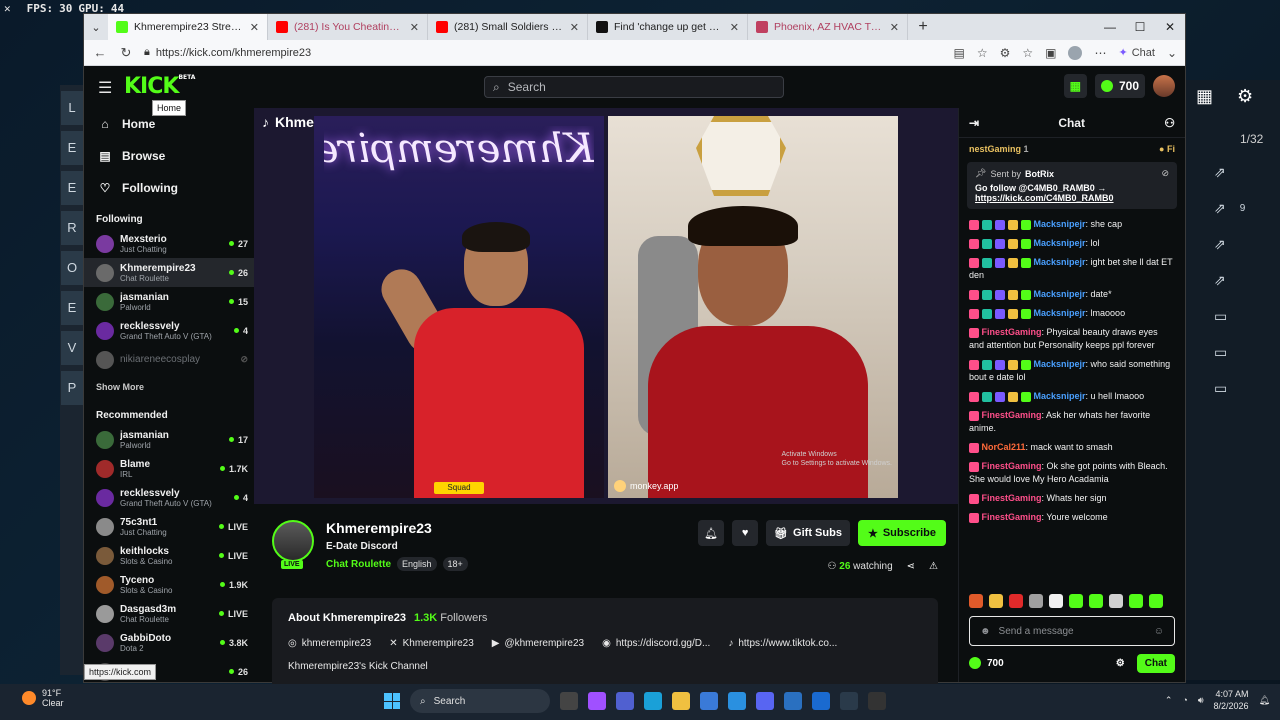 Image resolution: width=1280 pixels, height=720 pixels. I want to click on weather-widget: 91°F Clear, so click(43, 698).